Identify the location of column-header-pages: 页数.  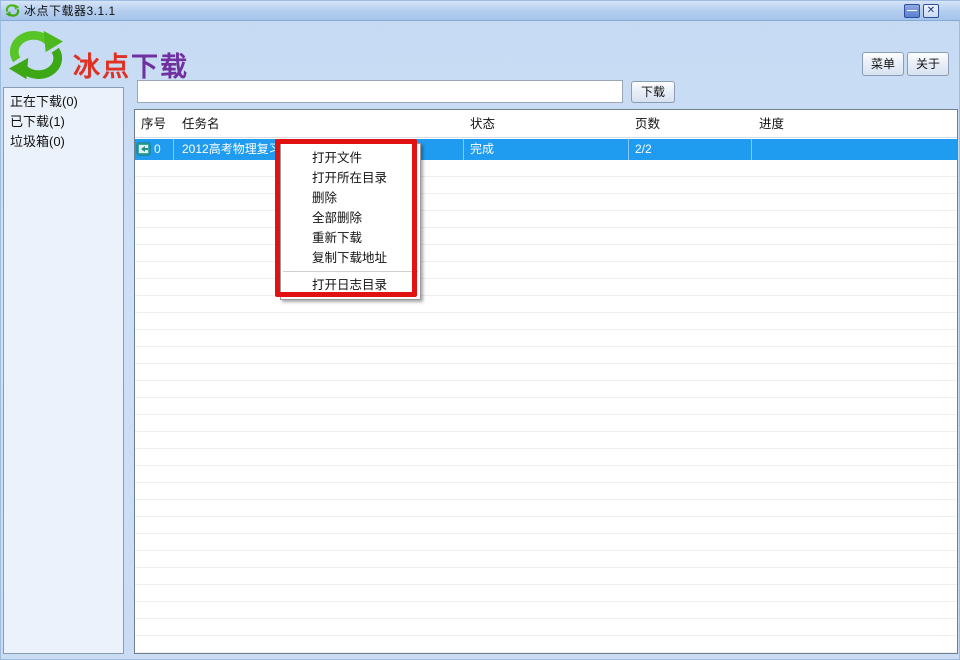
(647, 124).